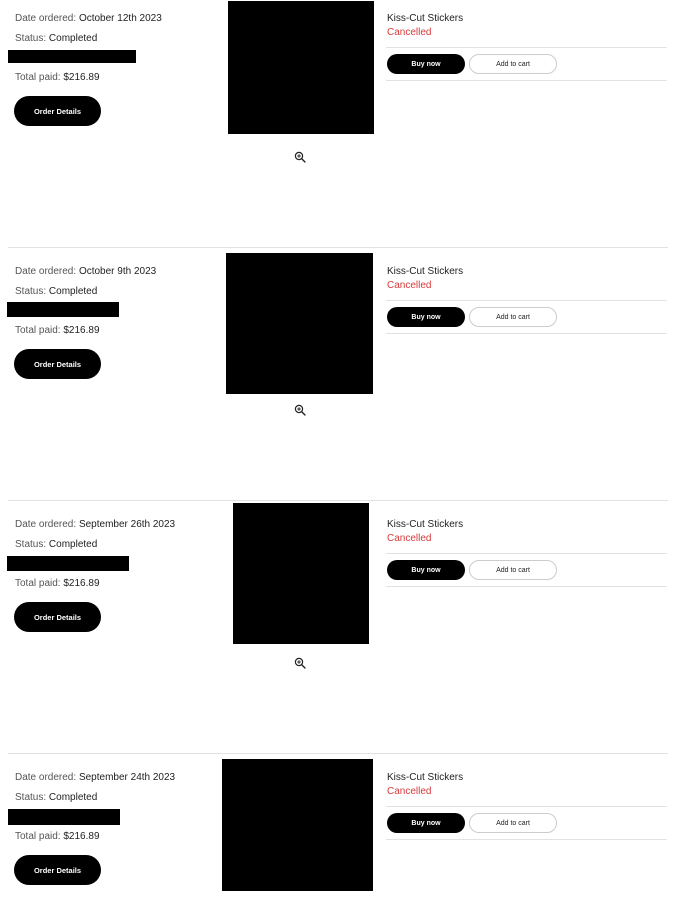 The height and width of the screenshot is (897, 683). Describe the element at coordinates (120, 18) in the screenshot. I see `date-ordered-value: October 12th 2023` at that location.